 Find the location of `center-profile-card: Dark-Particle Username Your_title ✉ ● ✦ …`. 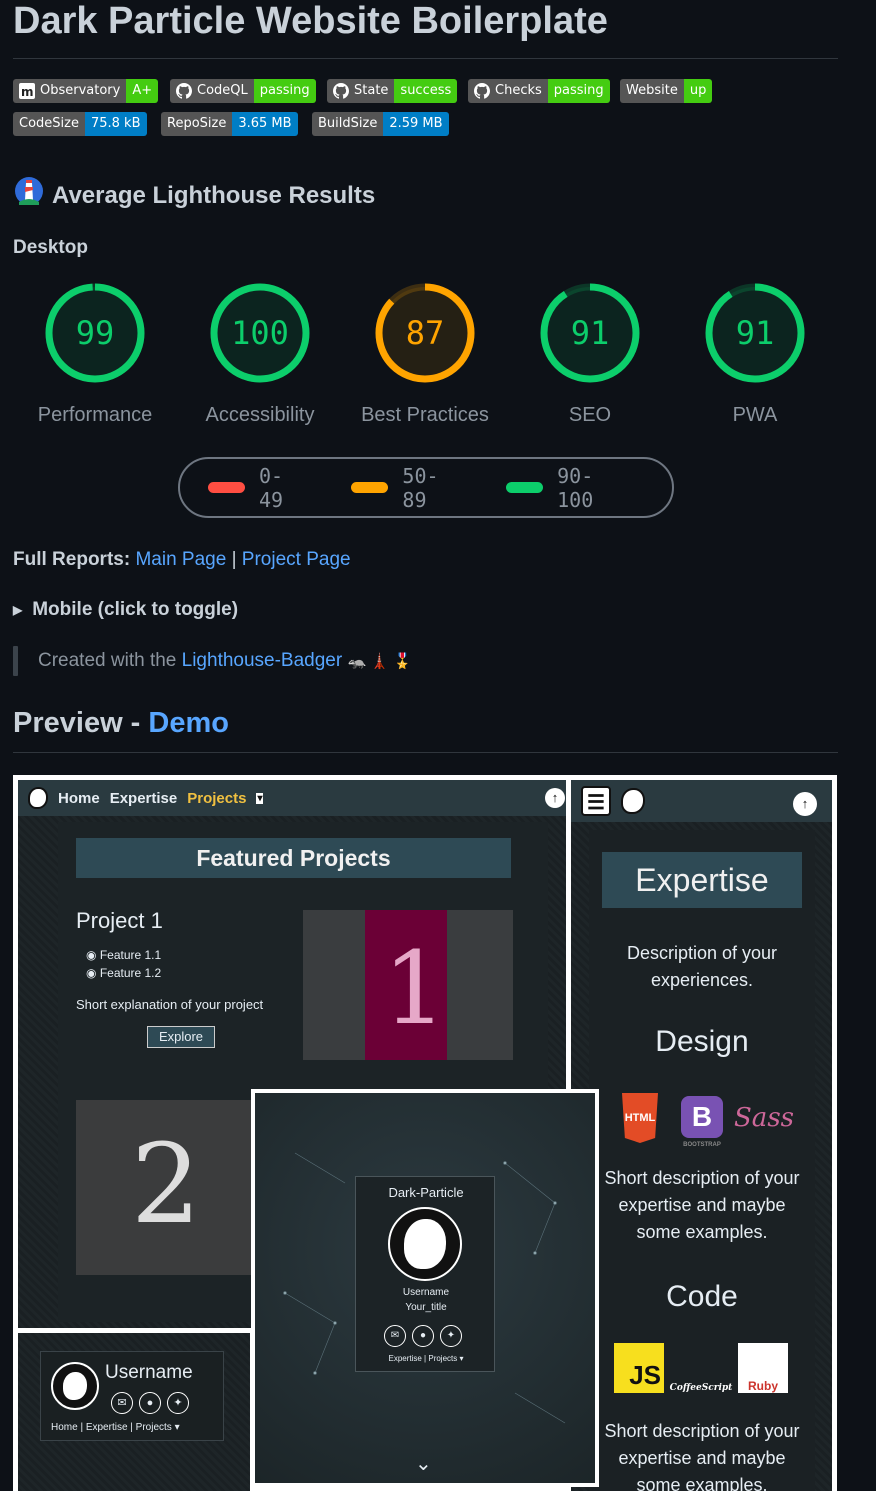

center-profile-card: Dark-Particle Username Your_title ✉ ● ✦ … is located at coordinates (425, 1274).